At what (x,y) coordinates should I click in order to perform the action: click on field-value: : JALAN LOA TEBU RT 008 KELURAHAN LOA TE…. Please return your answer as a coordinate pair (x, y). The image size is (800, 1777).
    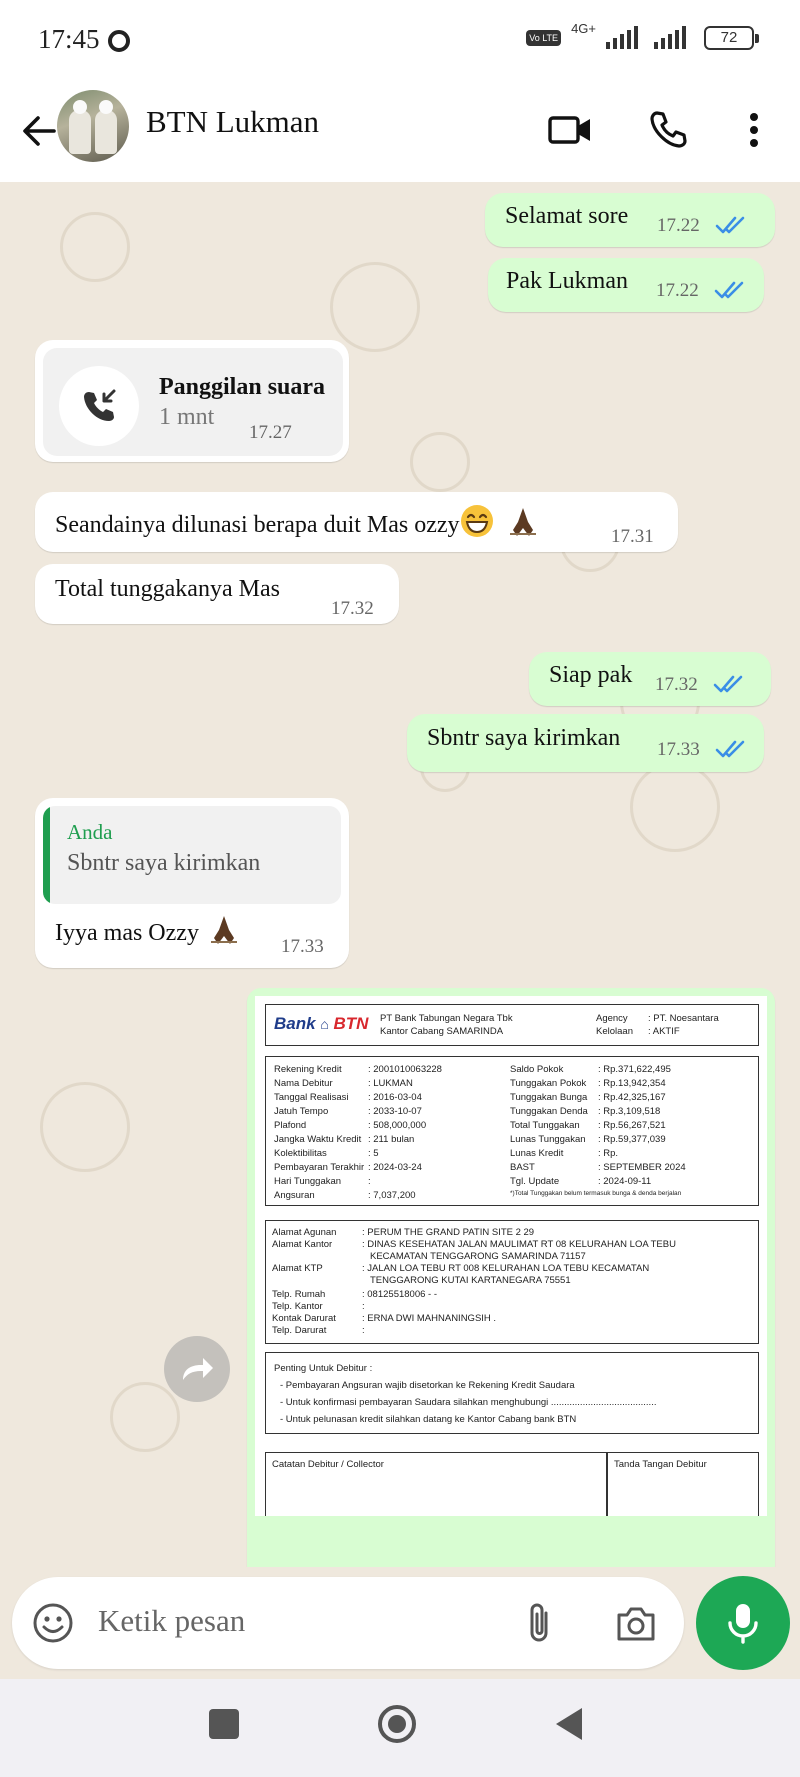
    Looking at the image, I should click on (506, 1268).